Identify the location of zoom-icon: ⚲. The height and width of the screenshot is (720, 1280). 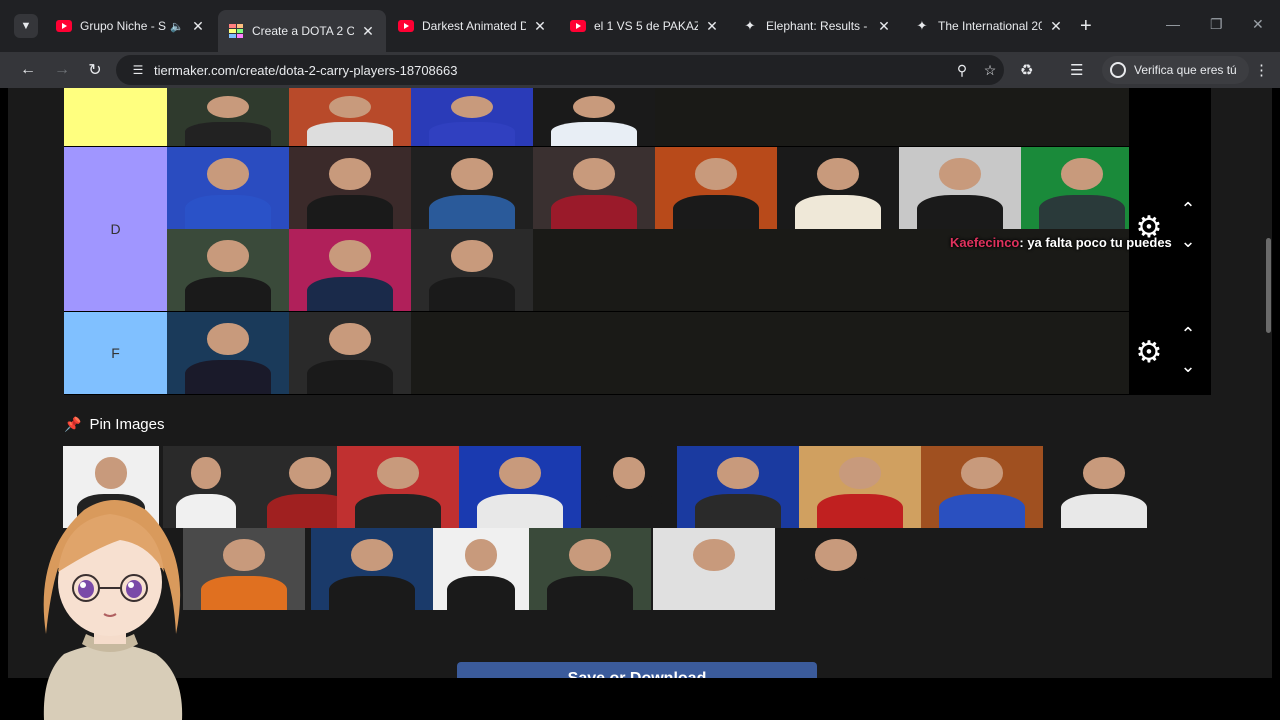
(962, 70).